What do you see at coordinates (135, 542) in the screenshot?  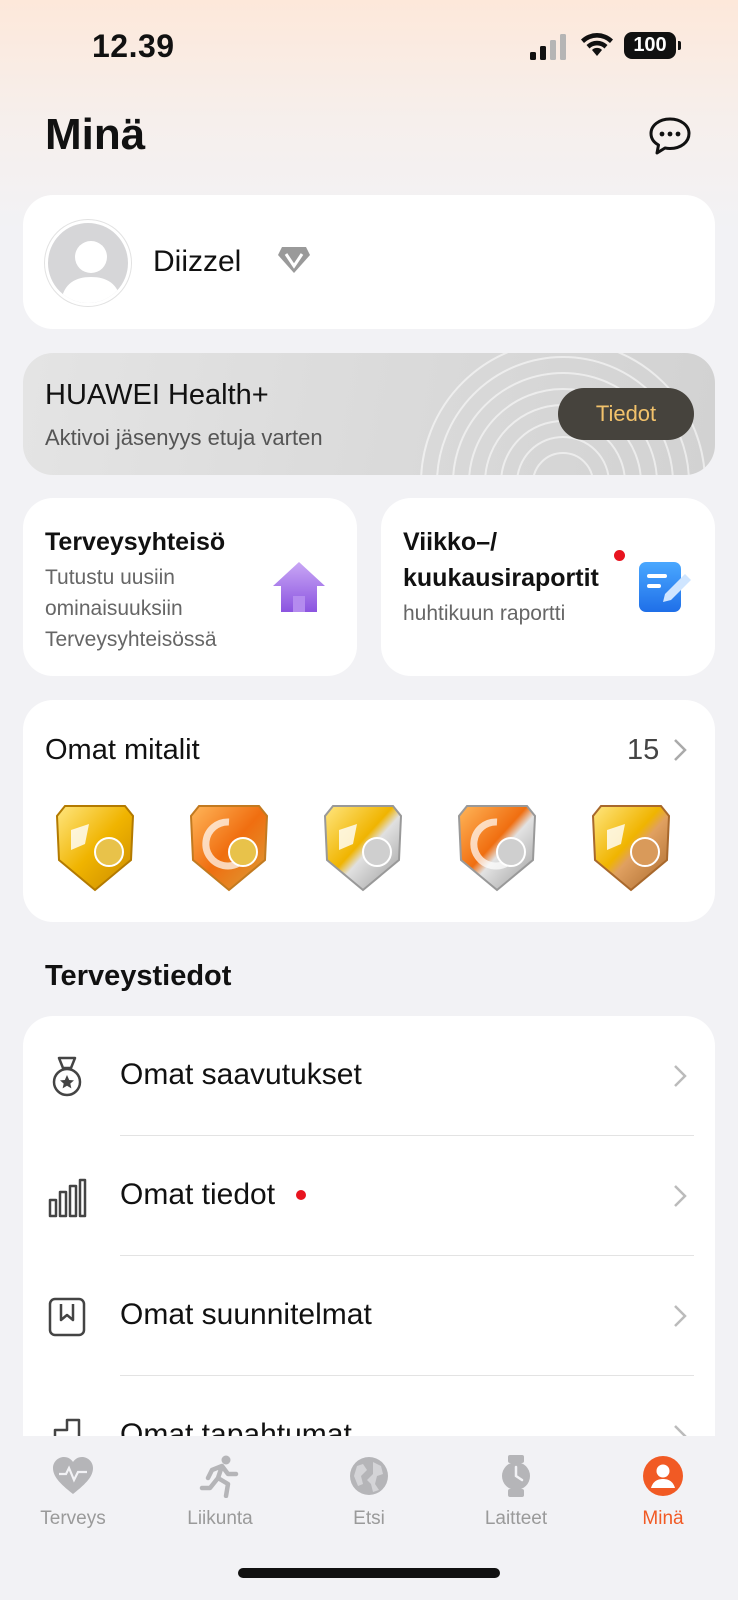 I see `tile-title: Terveysyhteisö` at bounding box center [135, 542].